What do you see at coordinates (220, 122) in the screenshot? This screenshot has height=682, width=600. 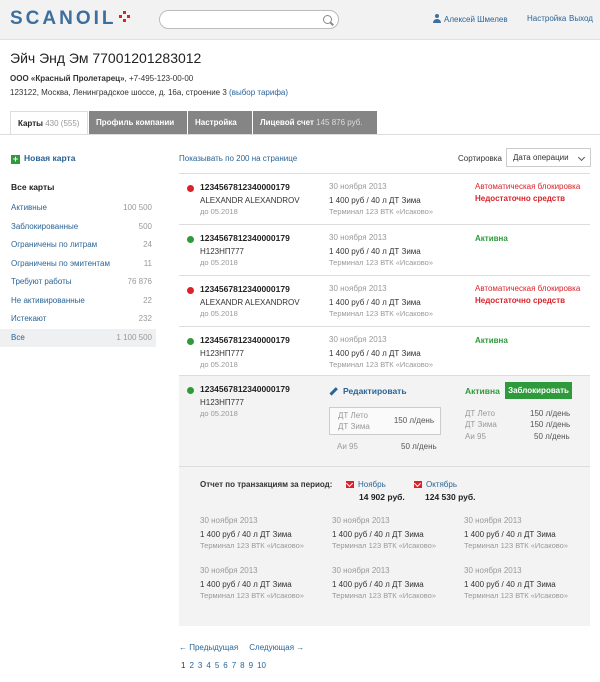 I see `tab-settings: Настройка` at bounding box center [220, 122].